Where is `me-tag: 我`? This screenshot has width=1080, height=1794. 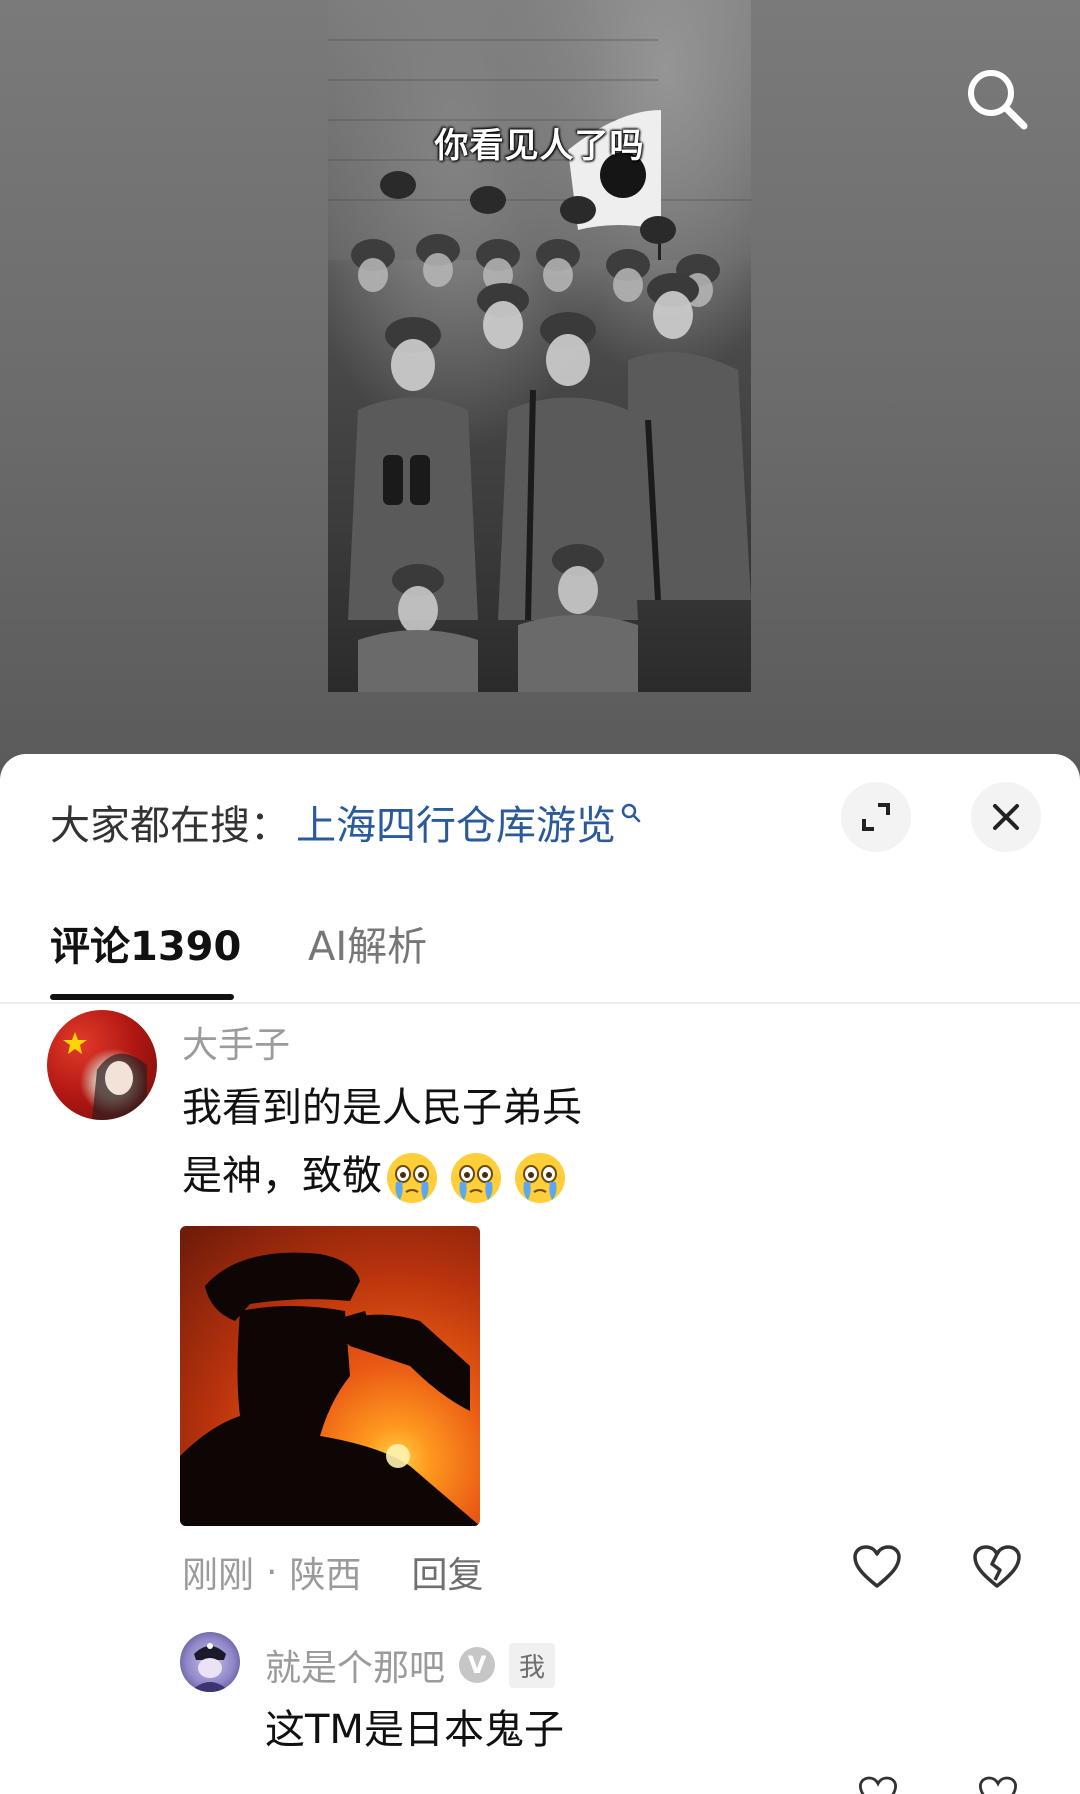
me-tag: 我 is located at coordinates (532, 1665).